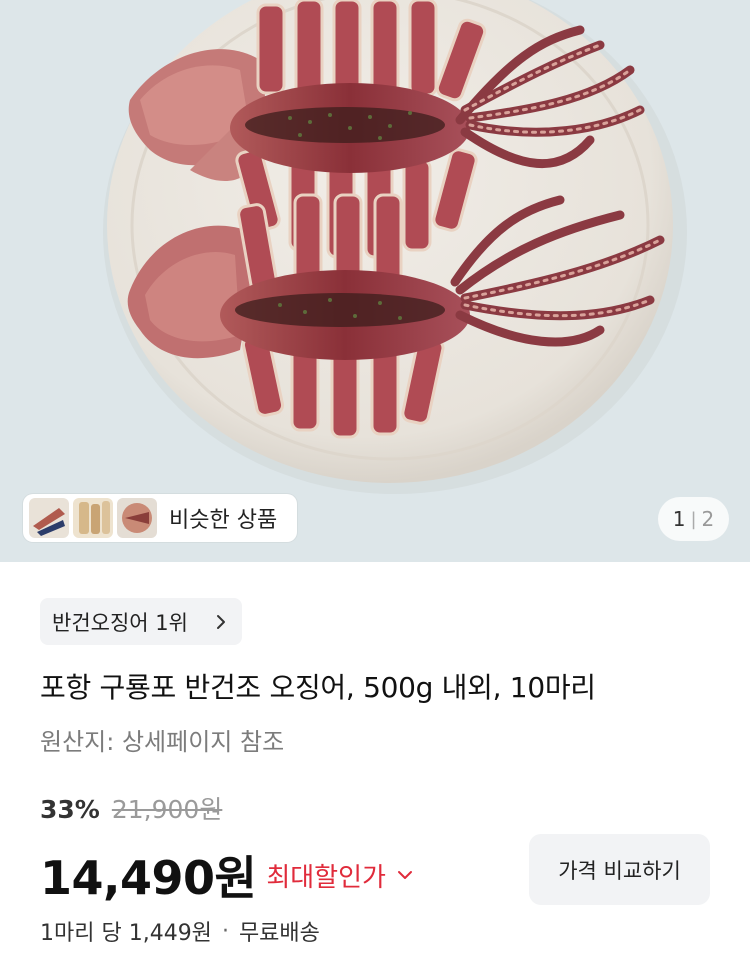 The width and height of the screenshot is (750, 979). Describe the element at coordinates (326, 877) in the screenshot. I see `max-discount-label: 최대할인가` at that location.